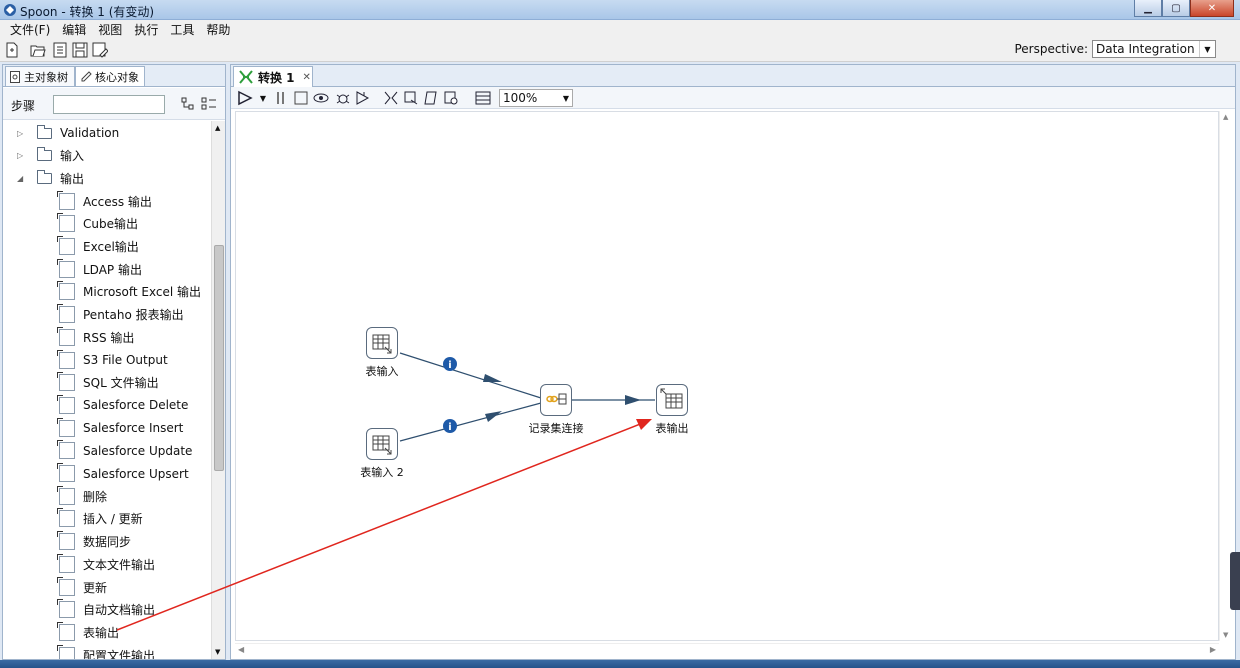 The image size is (1240, 668). I want to click on auto-doc-icon, so click(66, 609).